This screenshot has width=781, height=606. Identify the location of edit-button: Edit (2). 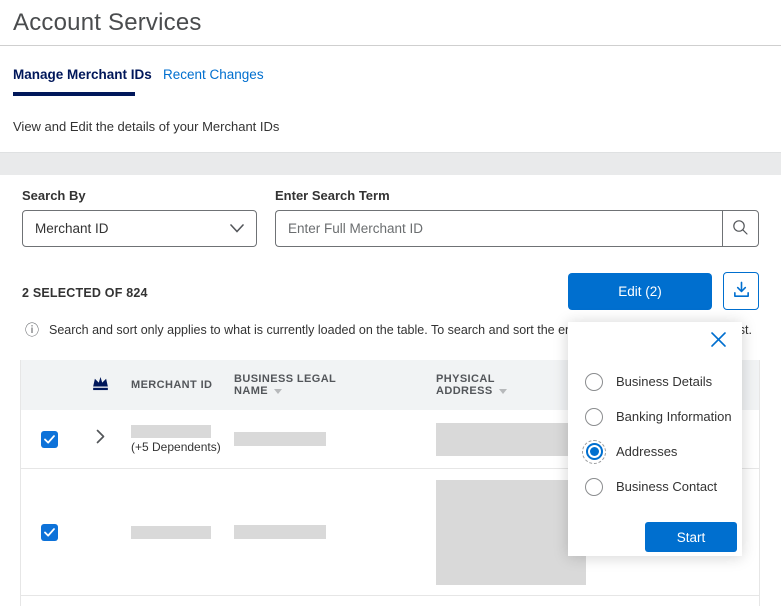
(640, 291).